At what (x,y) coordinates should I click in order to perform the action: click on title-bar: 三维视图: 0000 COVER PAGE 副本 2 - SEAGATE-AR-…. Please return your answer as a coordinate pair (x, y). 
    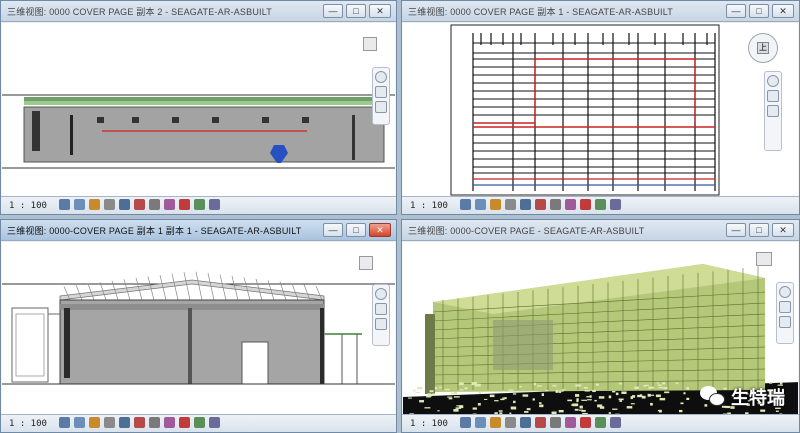
    Looking at the image, I should click on (198, 11).